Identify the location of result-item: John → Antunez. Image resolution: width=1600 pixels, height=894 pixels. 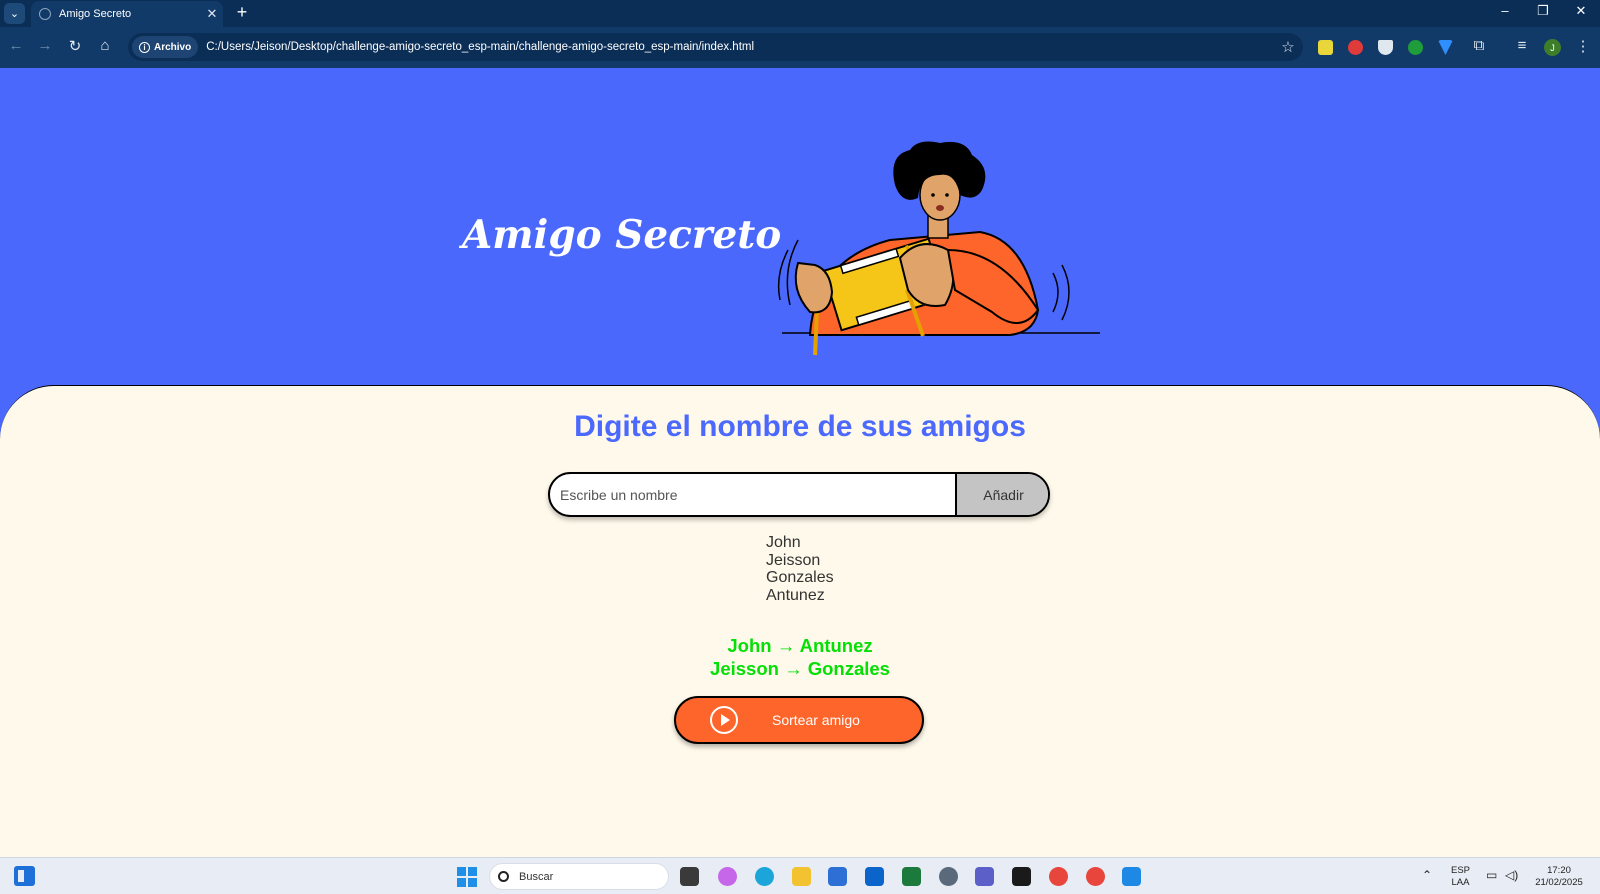
(800, 645).